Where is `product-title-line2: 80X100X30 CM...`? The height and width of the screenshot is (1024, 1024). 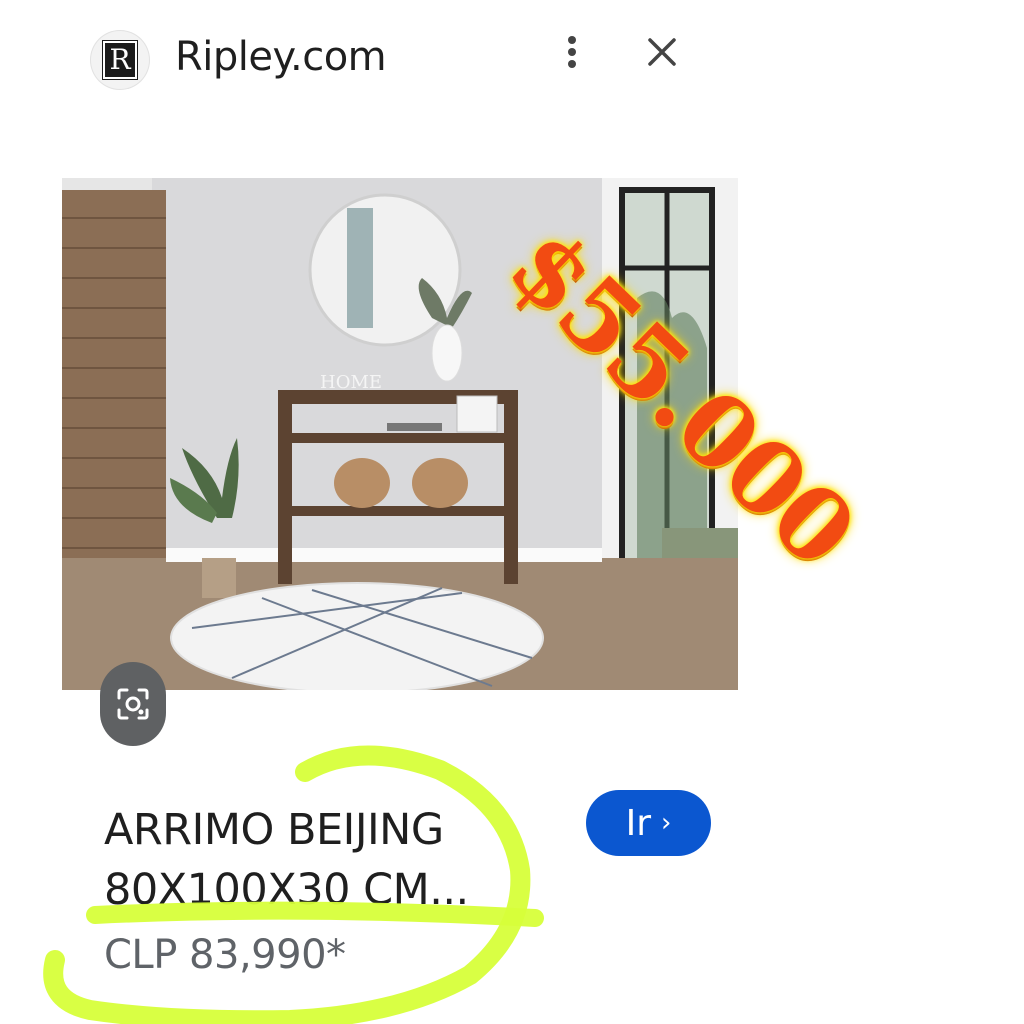
product-title-line2: 80X100X30 CM... is located at coordinates (286, 890).